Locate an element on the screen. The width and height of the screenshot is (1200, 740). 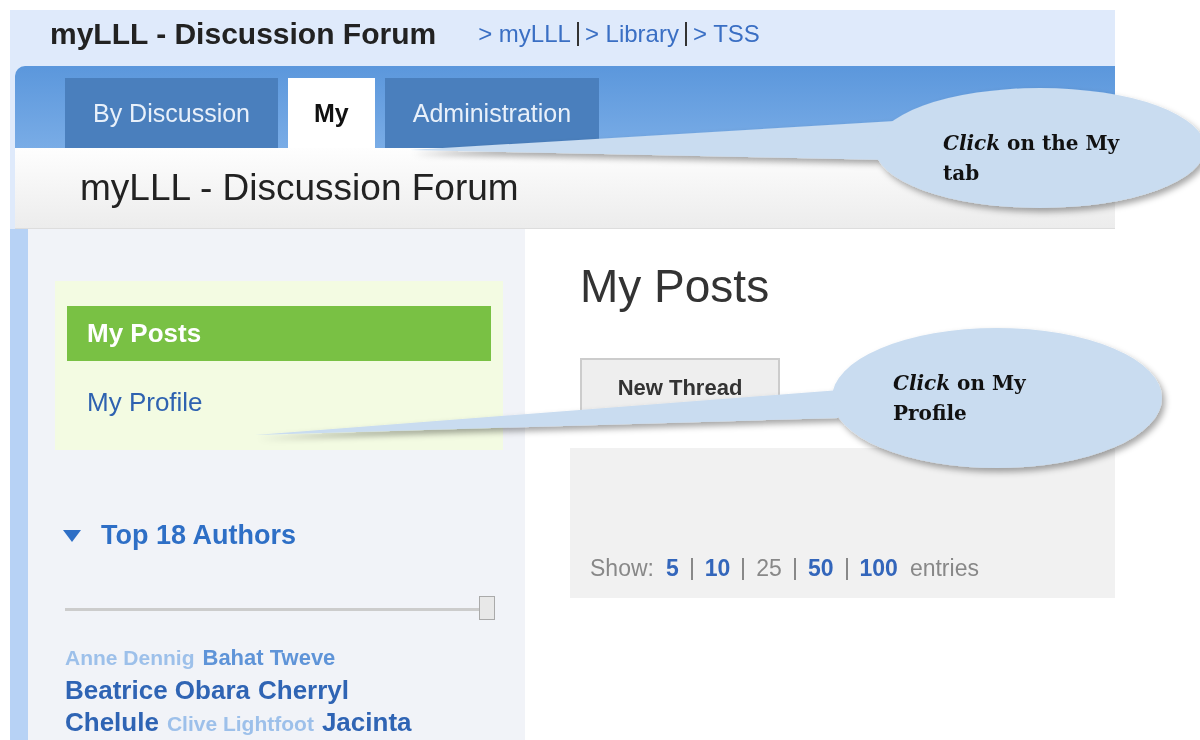
tab: Administration is located at coordinates (492, 113).